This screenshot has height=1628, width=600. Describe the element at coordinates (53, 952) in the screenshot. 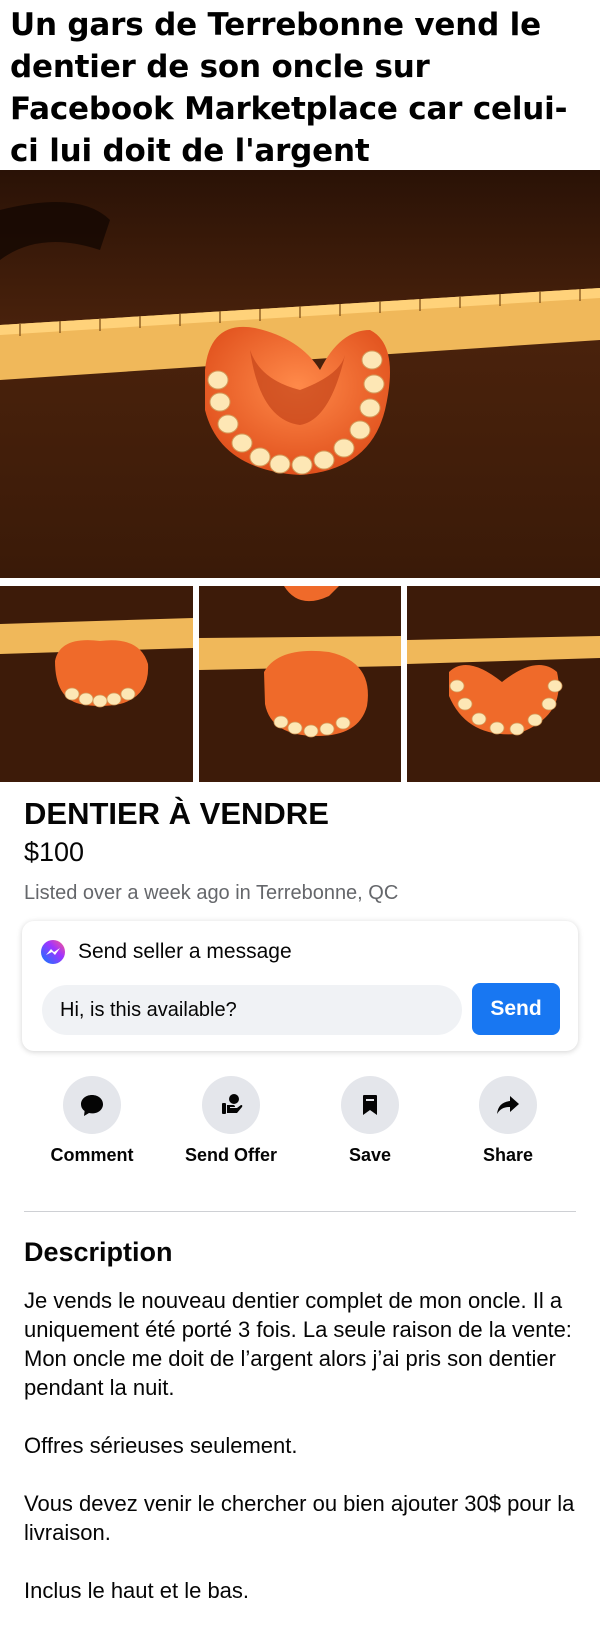

I see `messenger-icon` at that location.